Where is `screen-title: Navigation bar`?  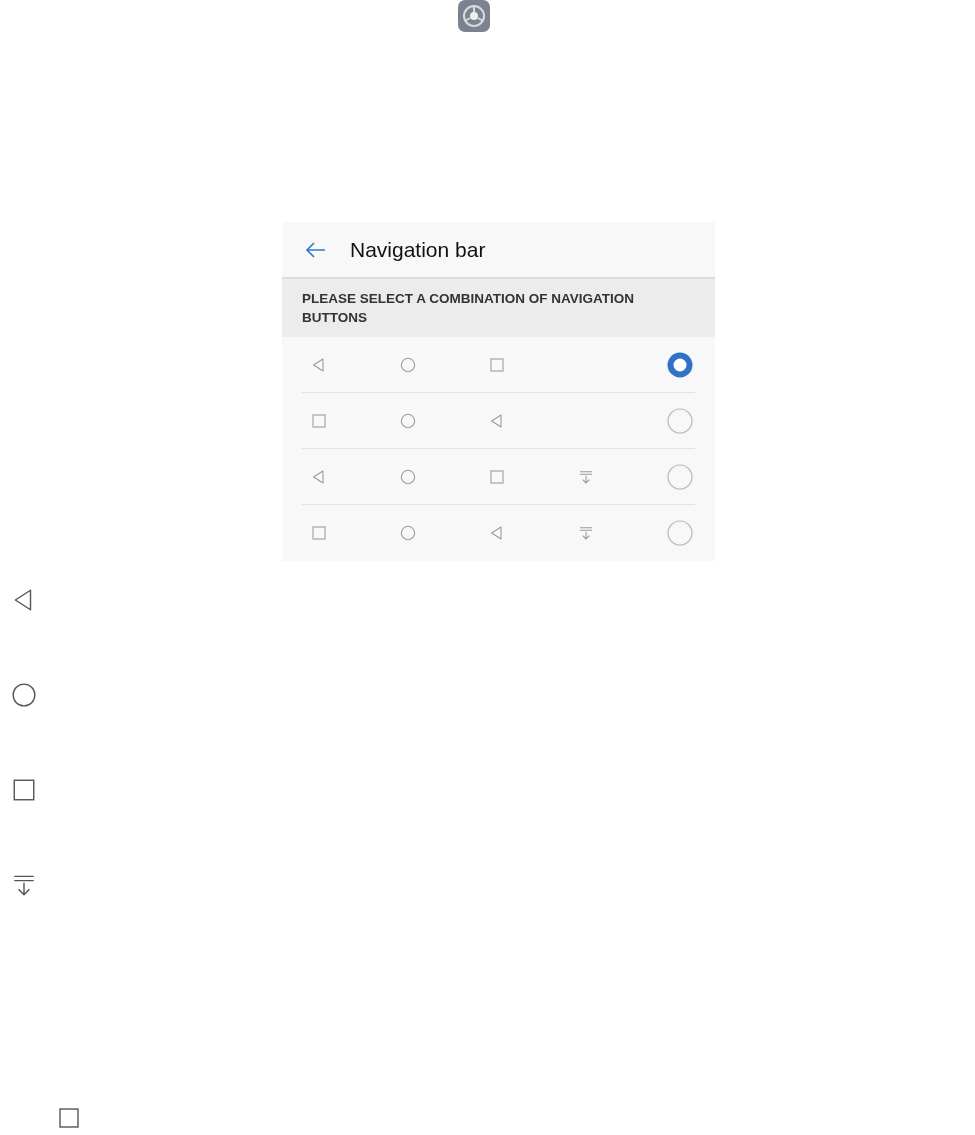
screen-title: Navigation bar is located at coordinates (418, 249).